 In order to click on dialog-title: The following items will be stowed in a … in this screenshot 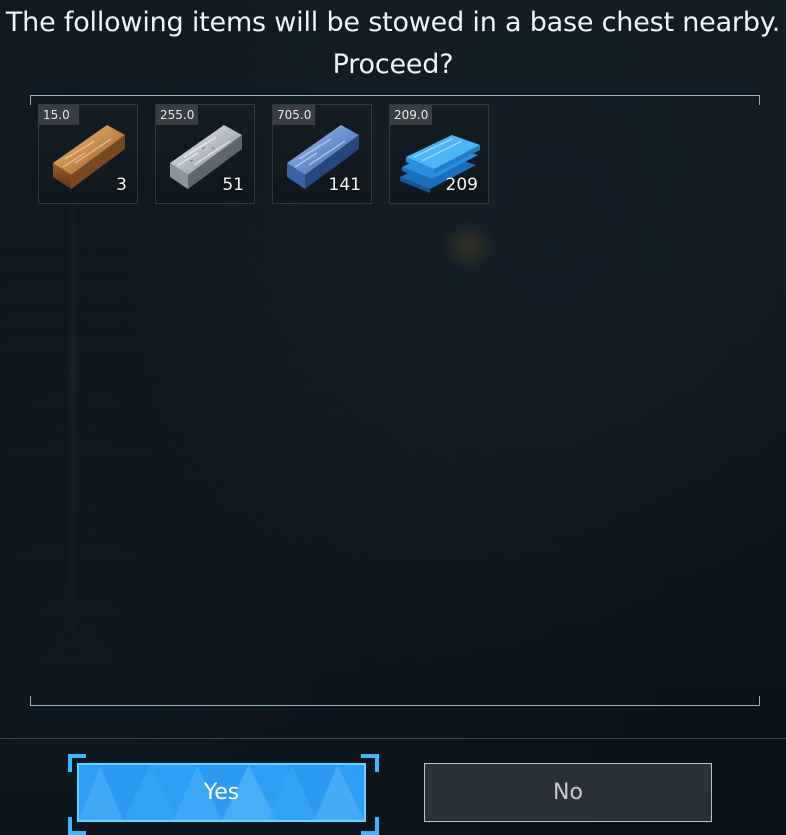, I will do `click(393, 44)`.